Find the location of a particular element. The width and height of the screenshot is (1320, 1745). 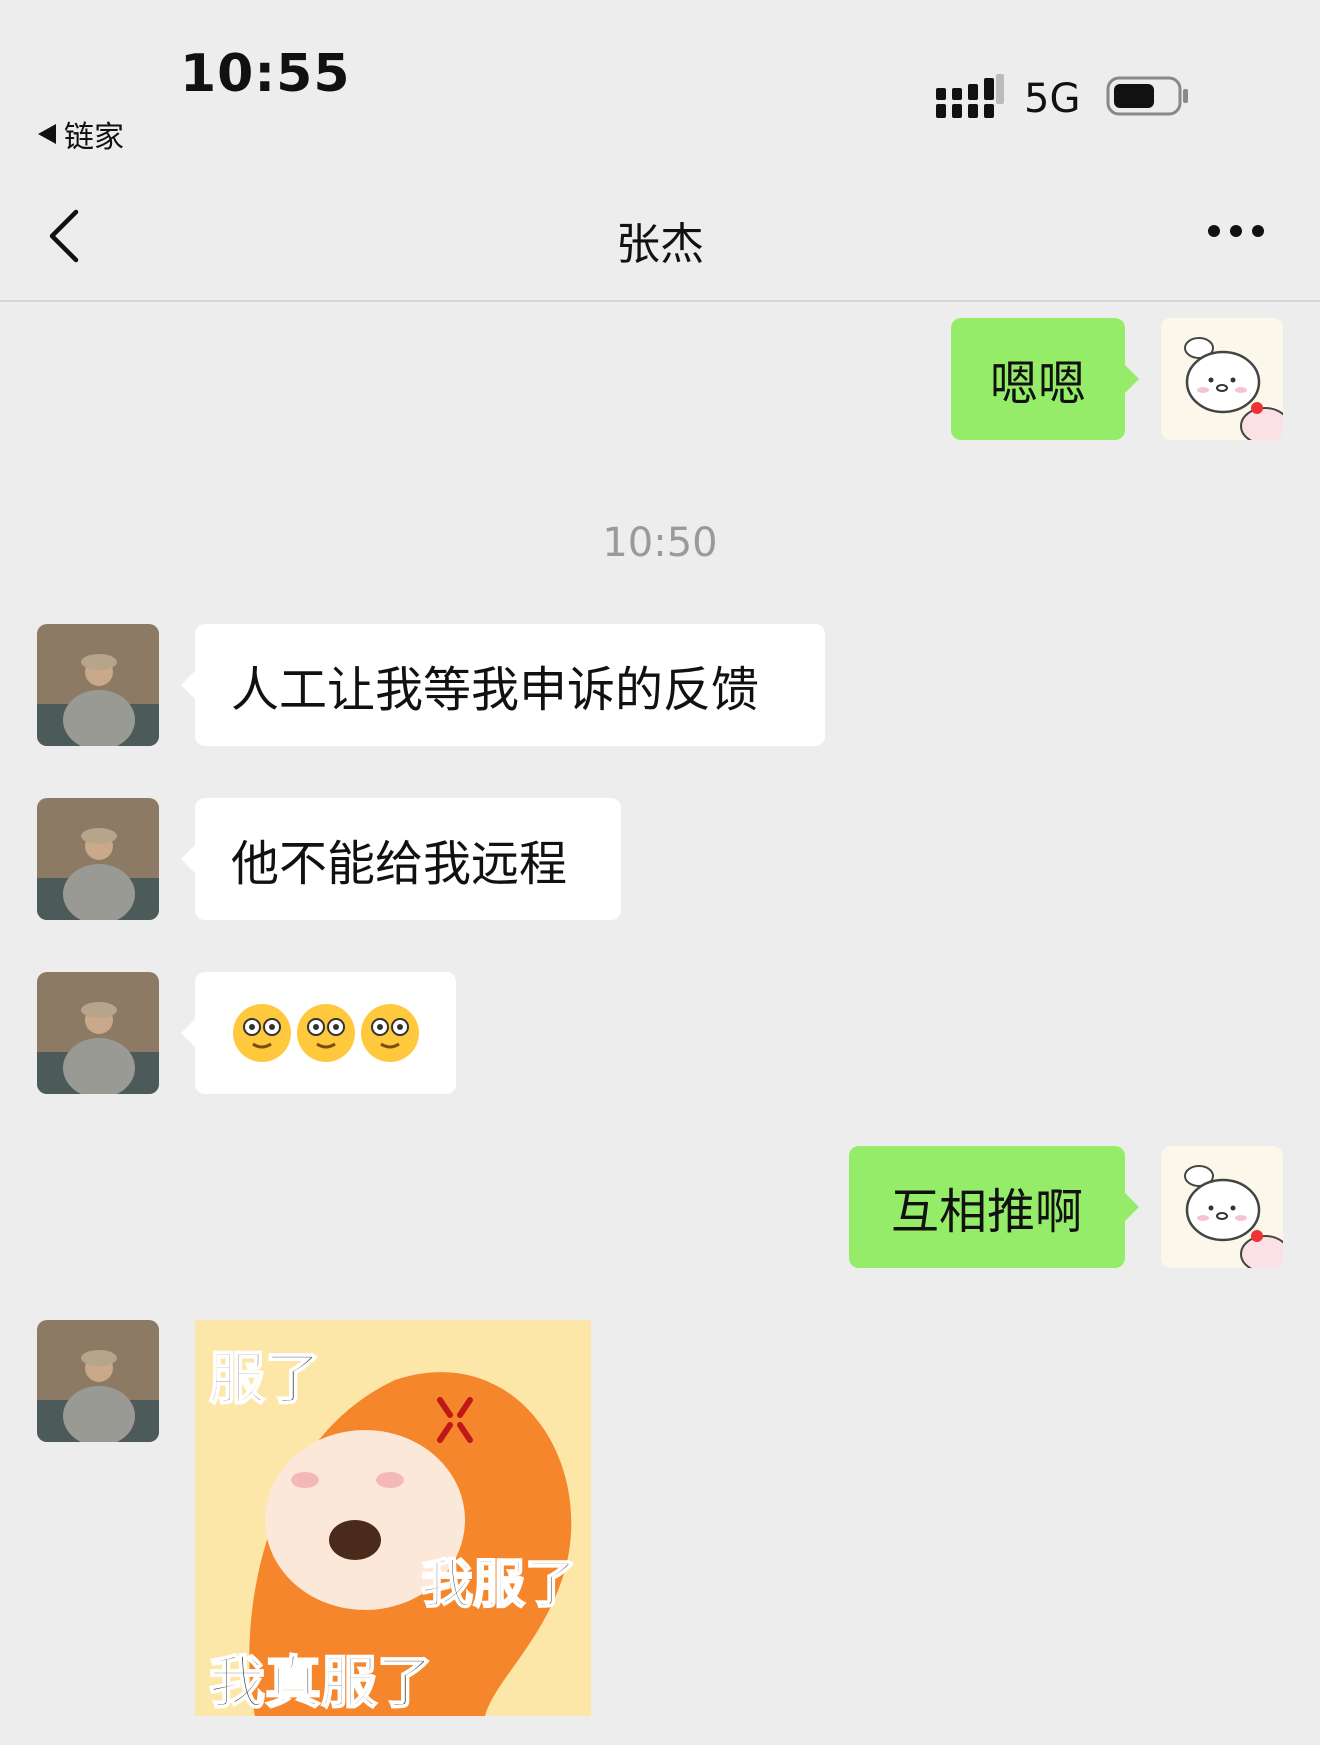

chat-header: 张杰 is located at coordinates (660, 231).